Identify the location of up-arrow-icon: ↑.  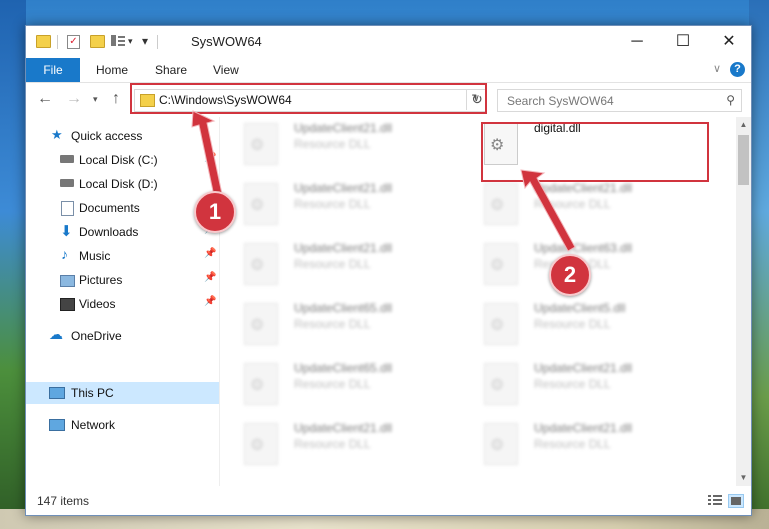
(116, 99).